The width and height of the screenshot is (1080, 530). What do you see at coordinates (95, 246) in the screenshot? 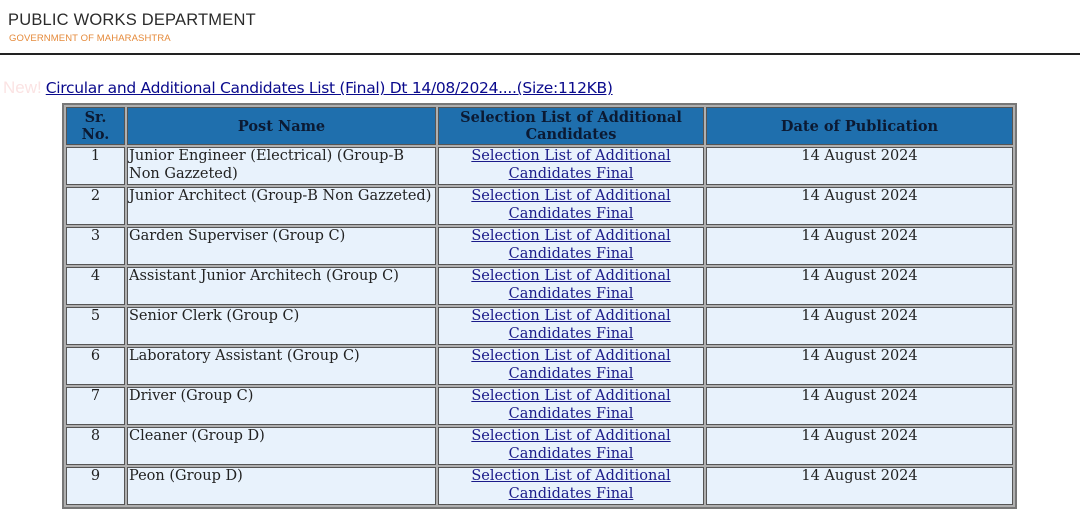
I see `sr-no-cell: 3` at bounding box center [95, 246].